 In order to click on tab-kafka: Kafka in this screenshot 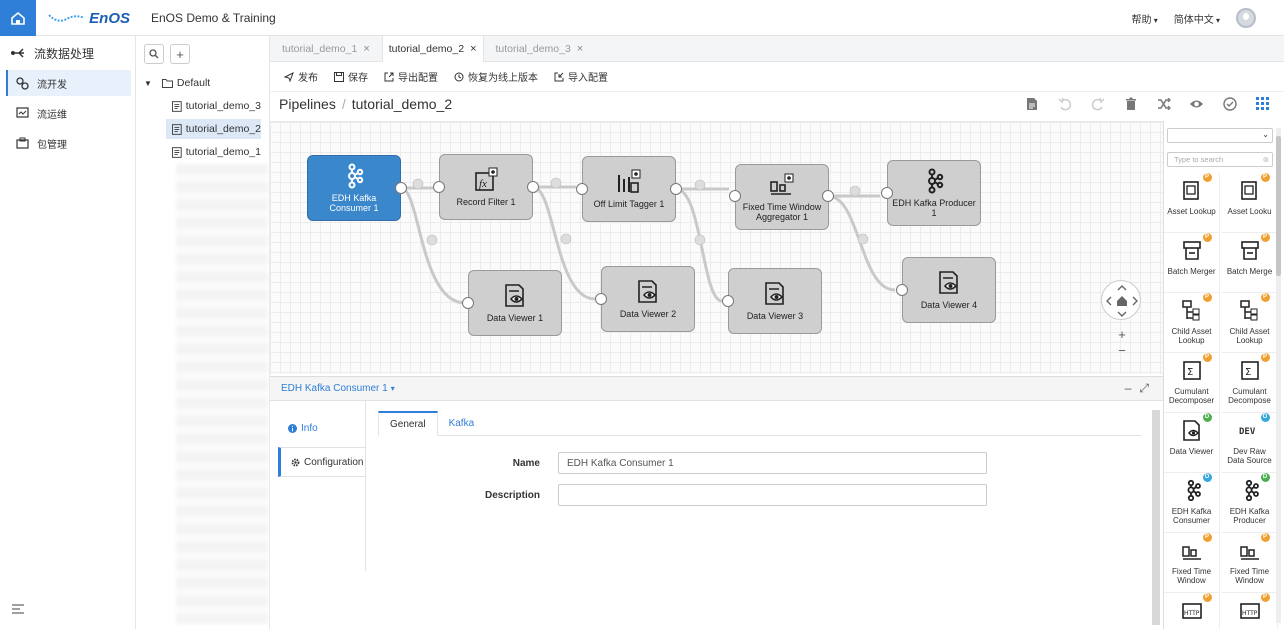, I will do `click(462, 423)`.